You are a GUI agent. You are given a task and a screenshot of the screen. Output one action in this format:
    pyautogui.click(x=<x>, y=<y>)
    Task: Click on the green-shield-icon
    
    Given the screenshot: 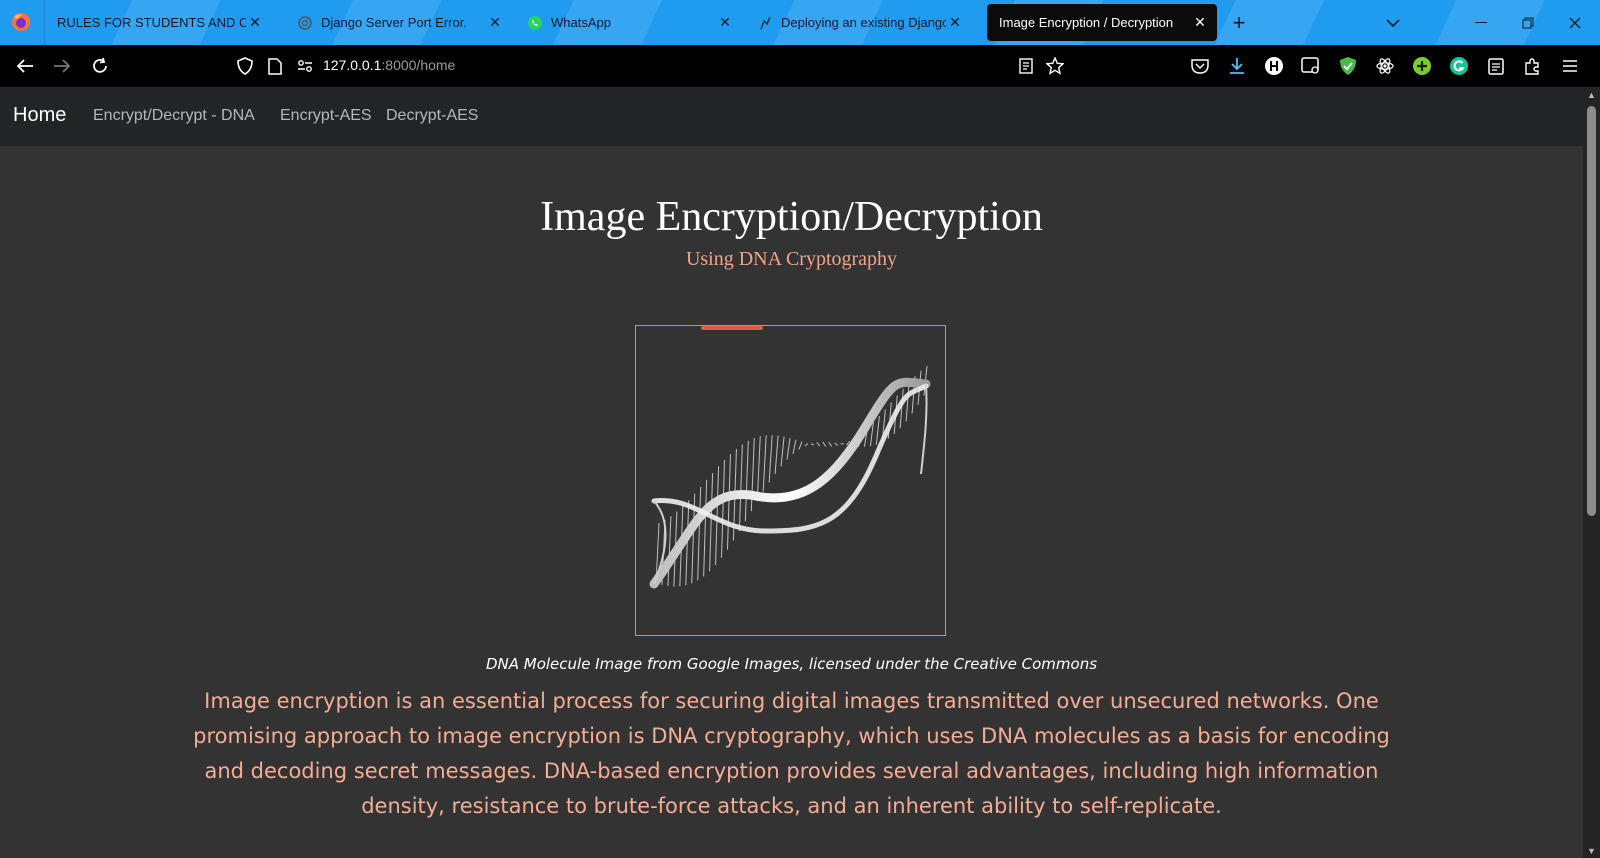 What is the action you would take?
    pyautogui.click(x=1348, y=66)
    